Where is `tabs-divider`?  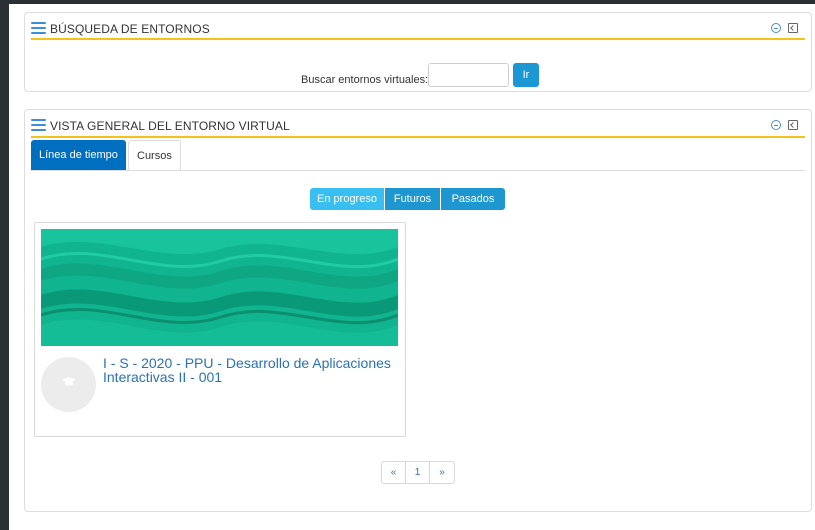
tabs-divider is located at coordinates (418, 170).